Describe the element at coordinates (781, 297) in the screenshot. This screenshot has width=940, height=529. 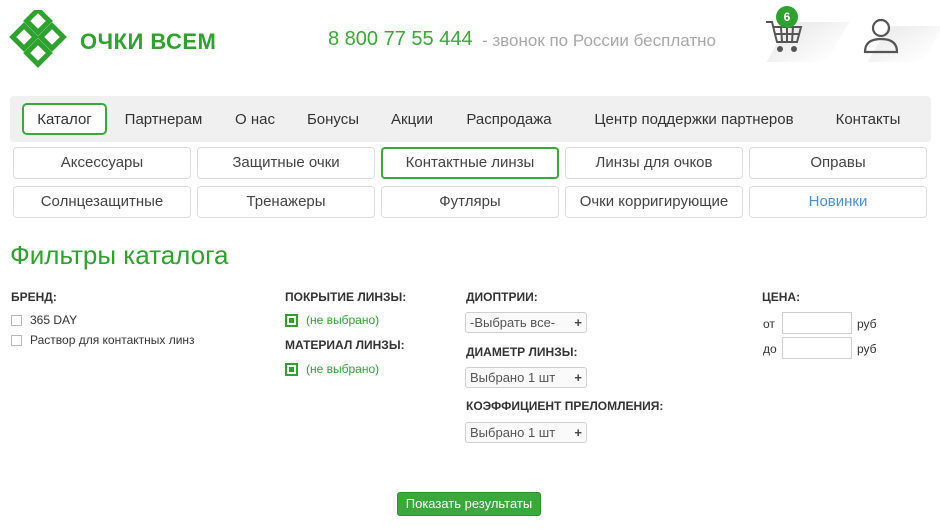
I see `price-filter-label: ЦЕНА:` at that location.